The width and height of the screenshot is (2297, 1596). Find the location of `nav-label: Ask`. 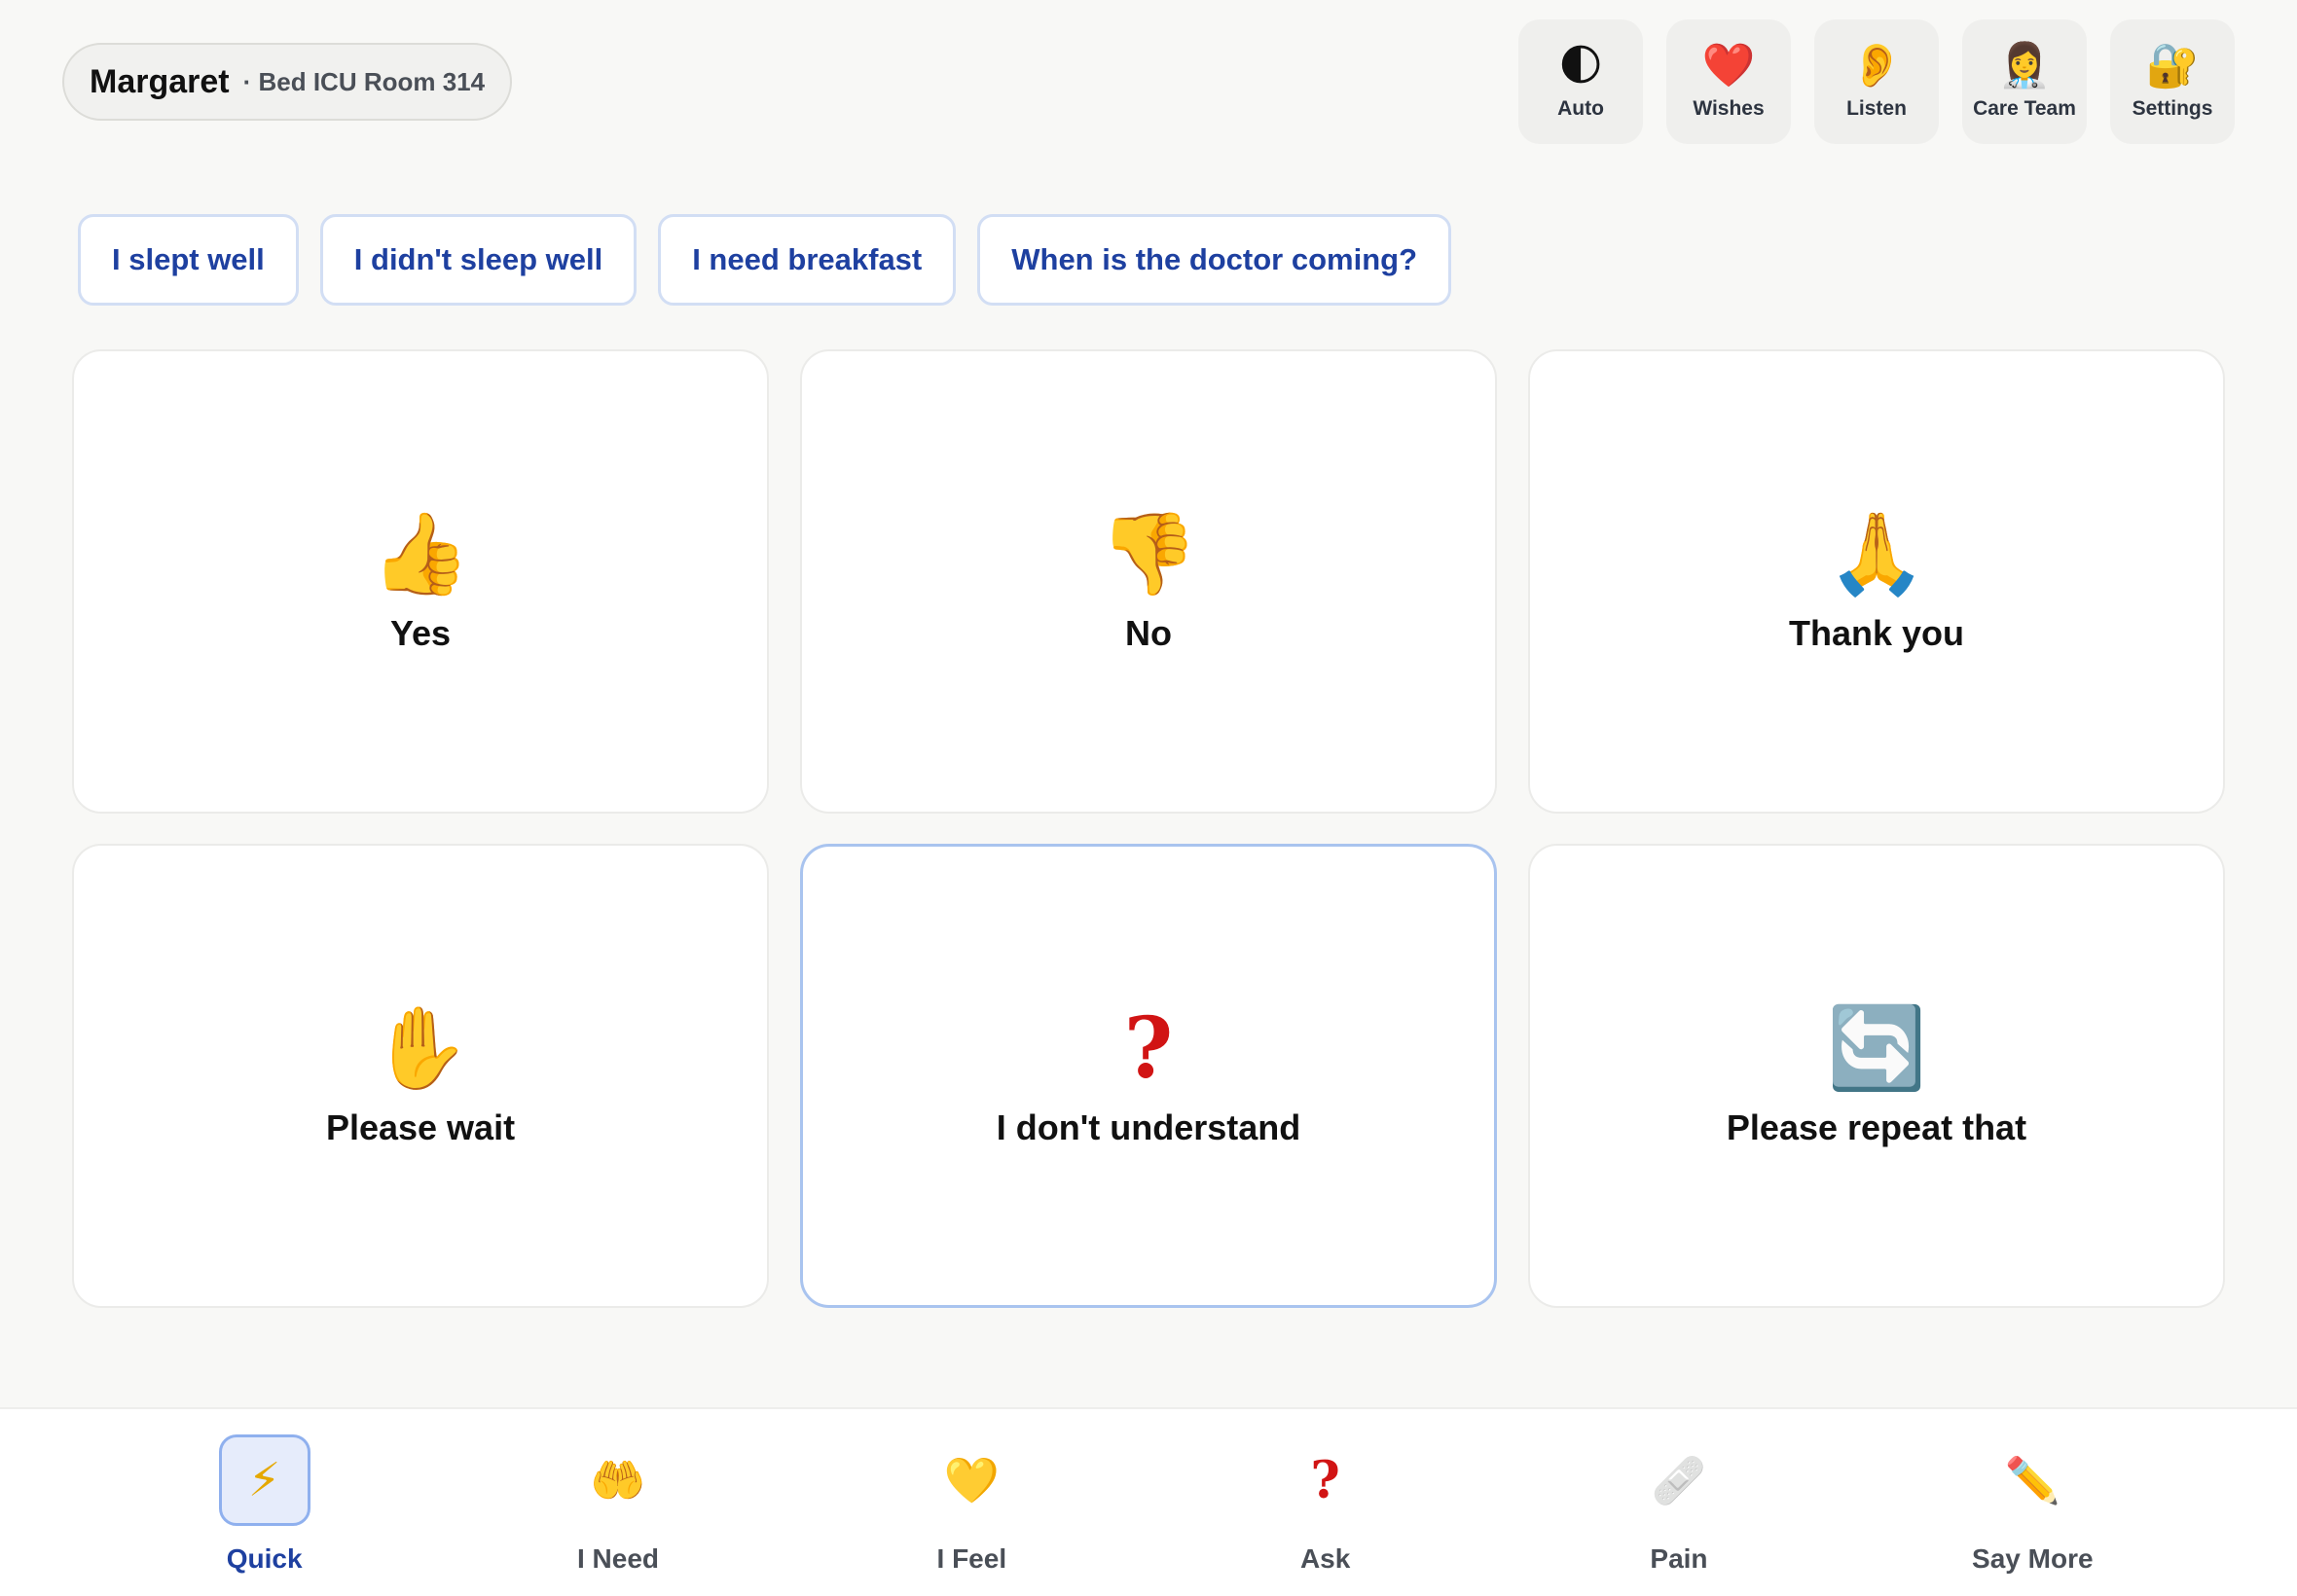

nav-label: Ask is located at coordinates (1325, 1558).